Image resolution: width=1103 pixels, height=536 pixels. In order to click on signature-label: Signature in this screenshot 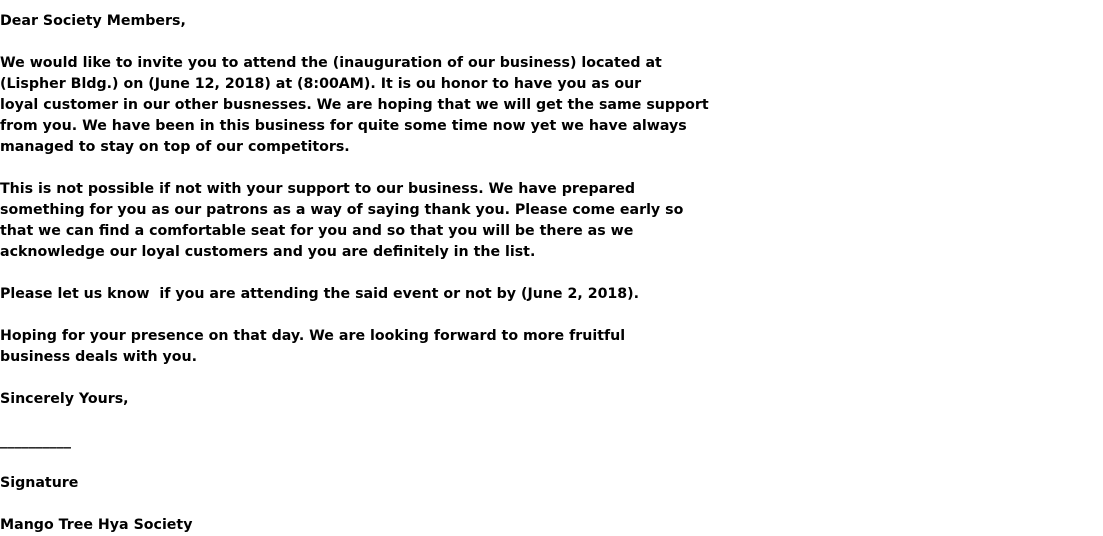, I will do `click(39, 483)`.